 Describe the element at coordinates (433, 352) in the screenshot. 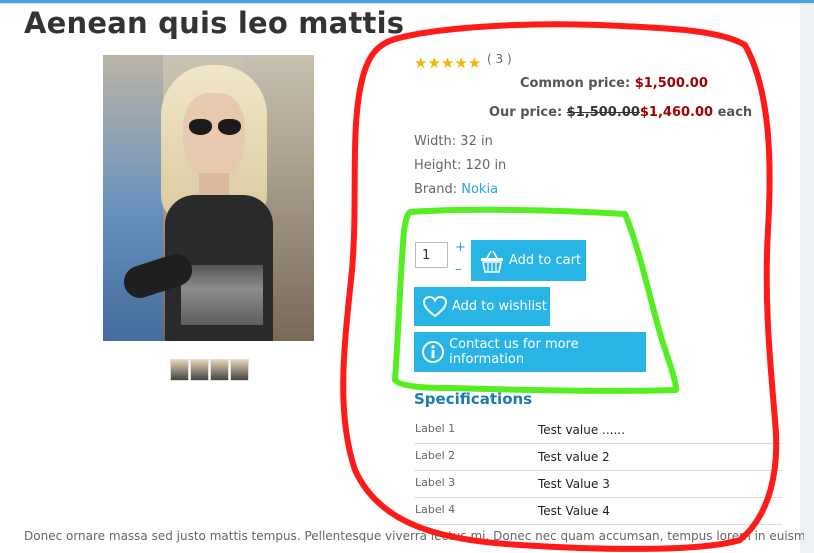

I see `info-icon` at that location.